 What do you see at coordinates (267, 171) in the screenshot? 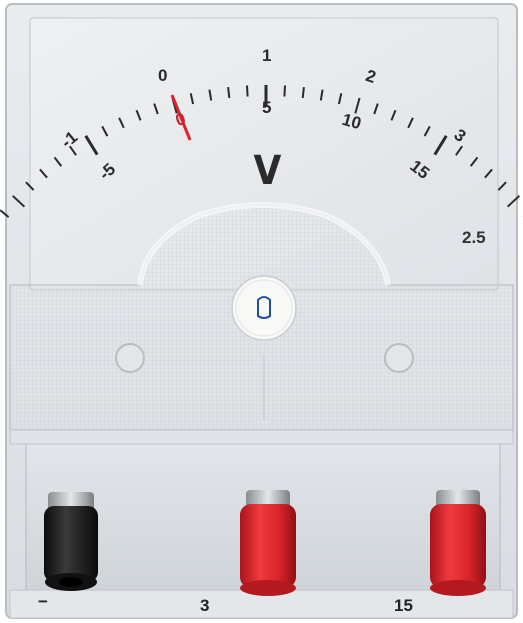
I see `unit-symbol: V` at bounding box center [267, 171].